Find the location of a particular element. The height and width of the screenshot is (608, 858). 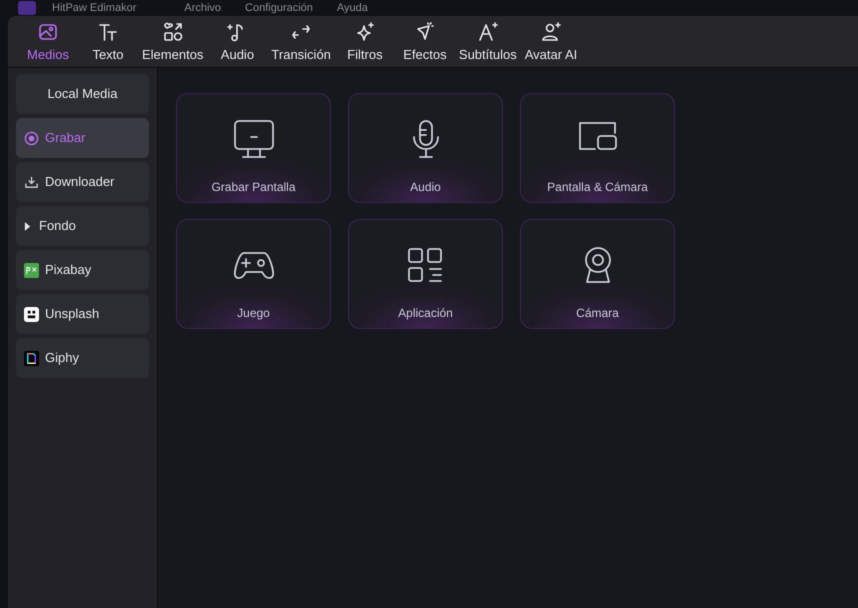

record-option-card: Pantalla & Cámara is located at coordinates (597, 148).